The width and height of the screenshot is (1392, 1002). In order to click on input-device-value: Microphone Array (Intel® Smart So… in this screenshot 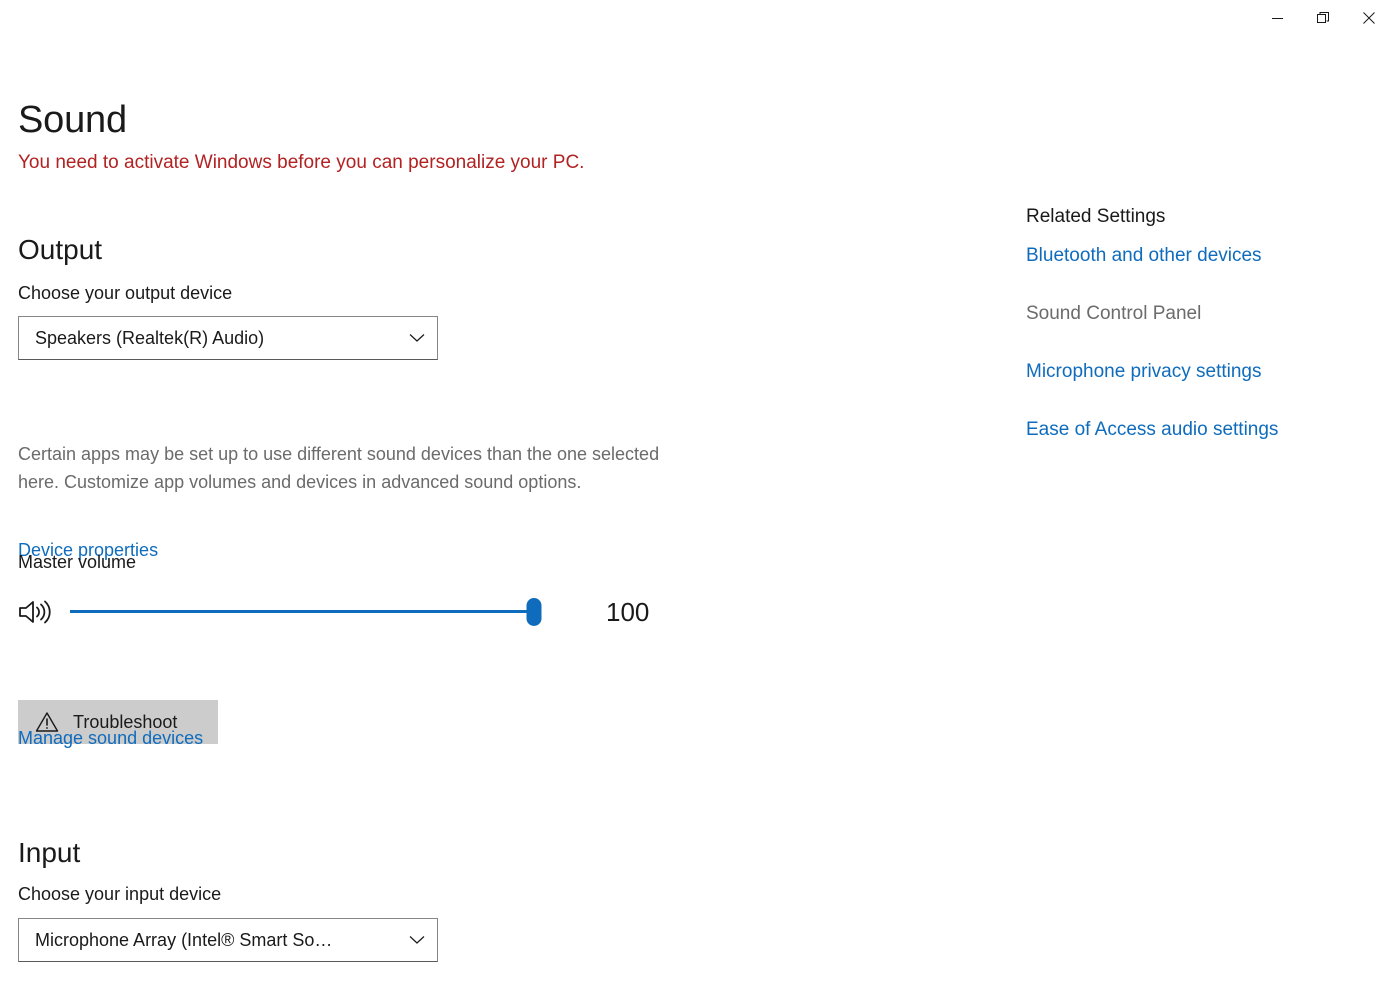, I will do `click(184, 940)`.